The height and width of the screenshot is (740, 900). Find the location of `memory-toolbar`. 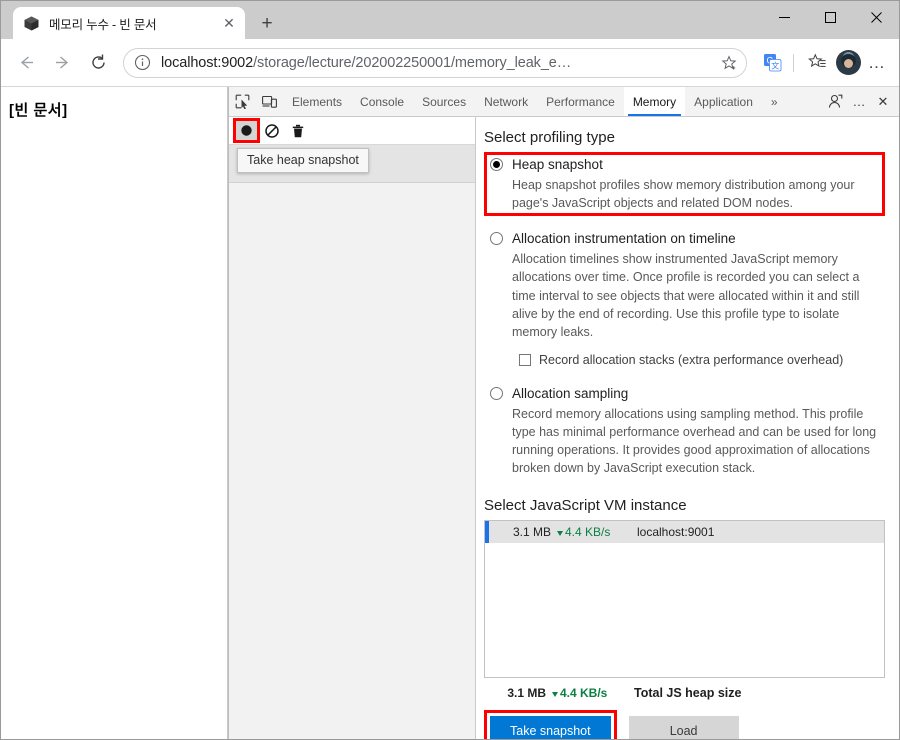

memory-toolbar is located at coordinates (352, 131).